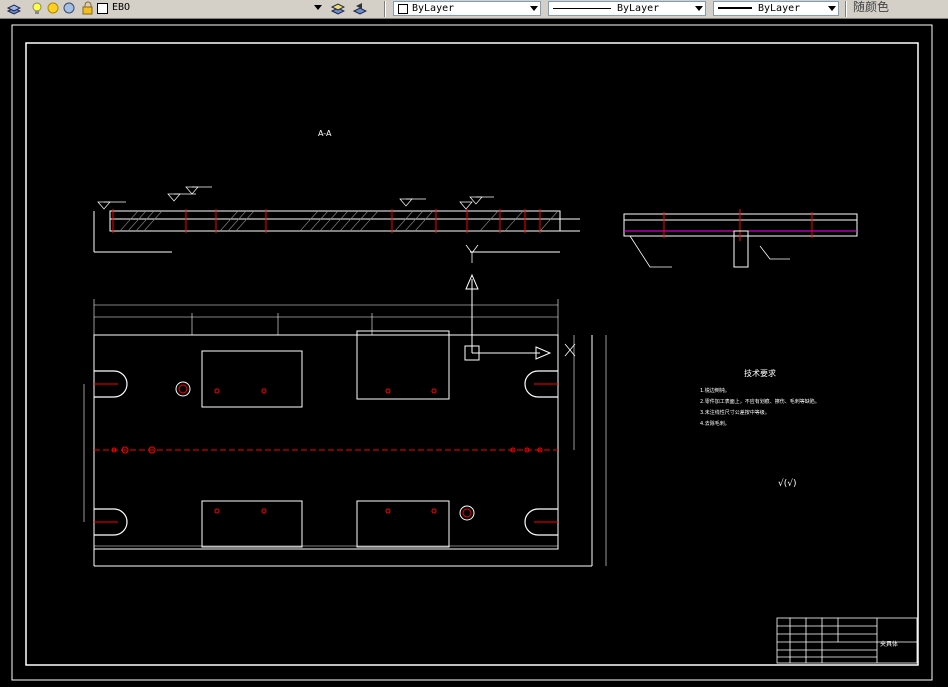 Image resolution: width=948 pixels, height=687 pixels. I want to click on side-view, so click(740, 238).